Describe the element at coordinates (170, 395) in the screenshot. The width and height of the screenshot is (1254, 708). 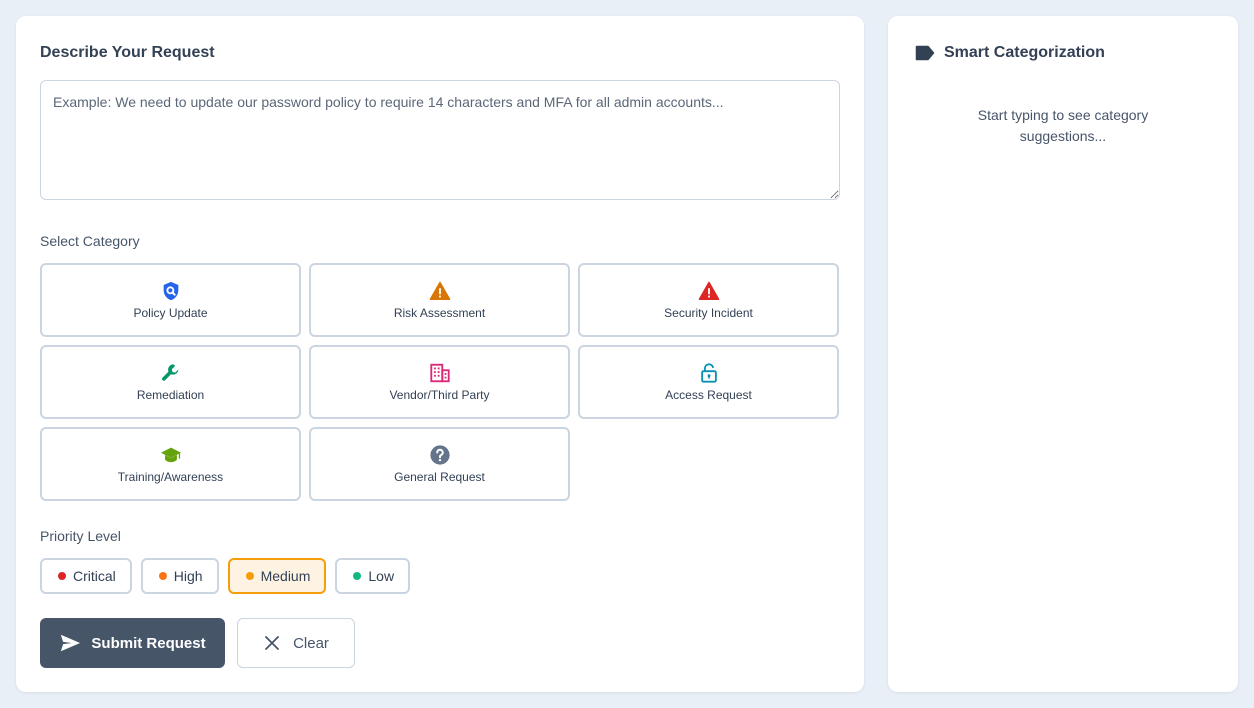
I see `category-label-text: Remediation` at that location.